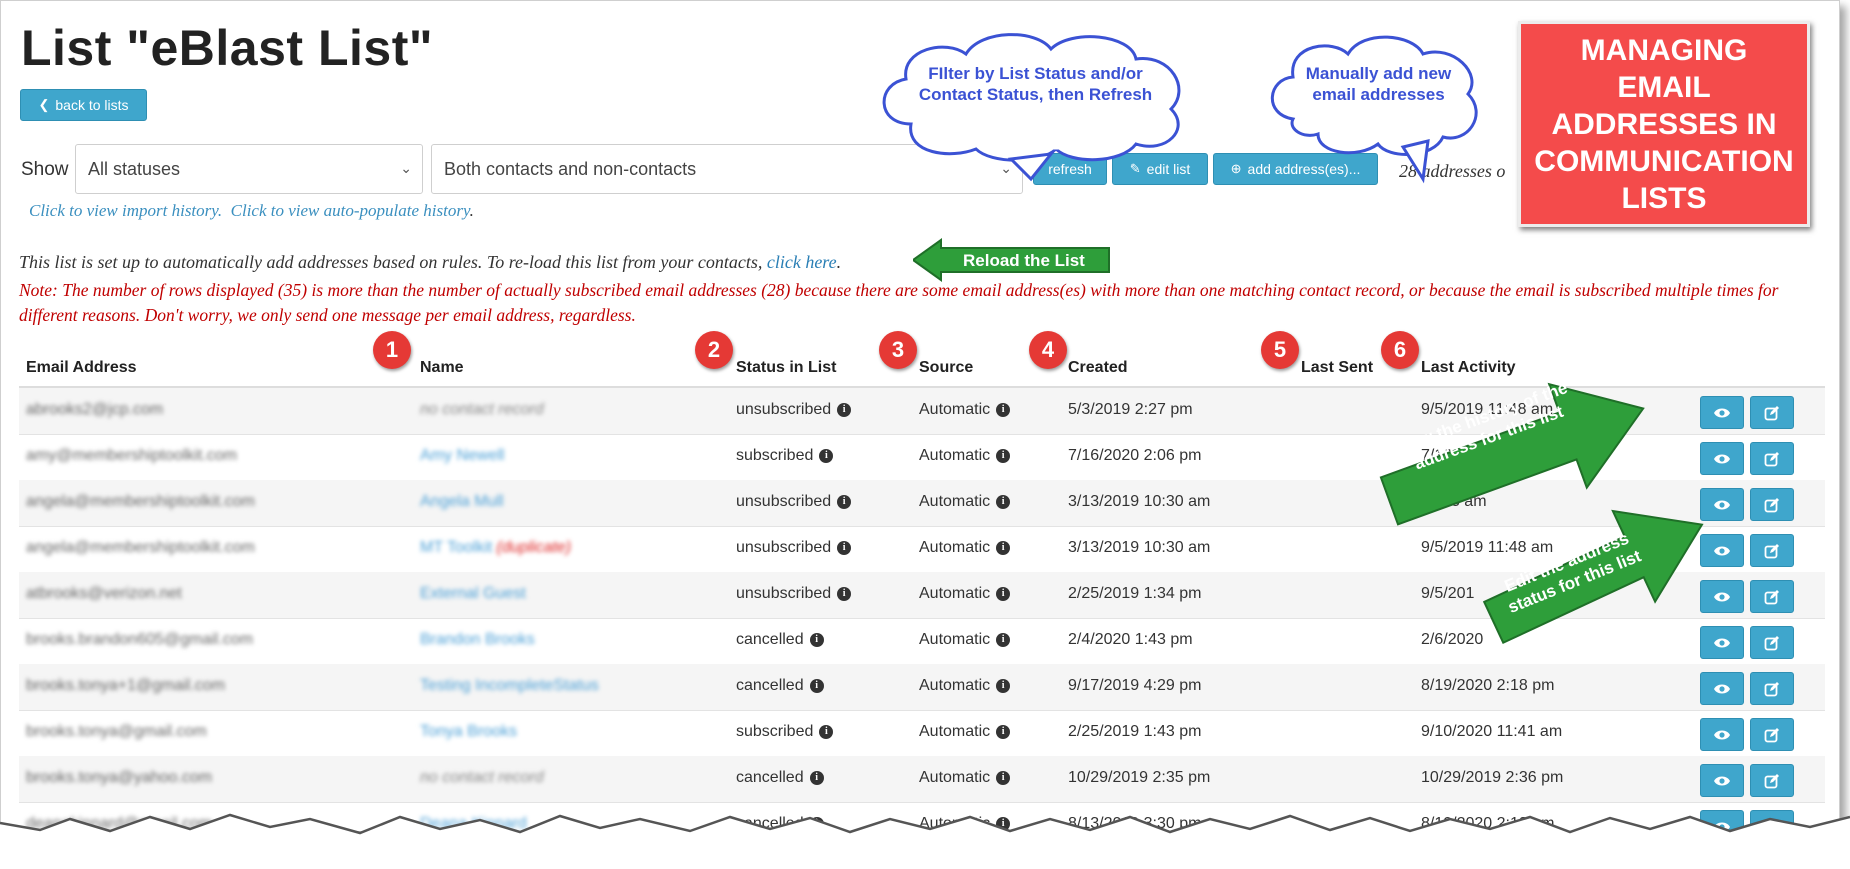  Describe the element at coordinates (477, 640) in the screenshot. I see `name-cell: Brandon Brooks` at that location.